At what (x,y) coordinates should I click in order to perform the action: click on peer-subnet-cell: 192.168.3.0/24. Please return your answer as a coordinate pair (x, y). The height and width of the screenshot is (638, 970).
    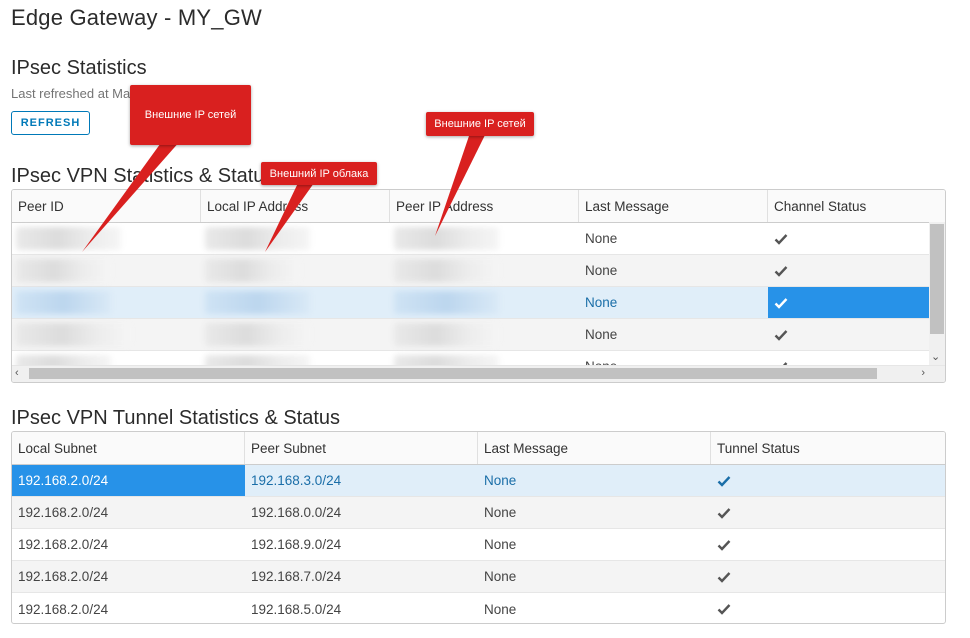
    Looking at the image, I should click on (296, 480).